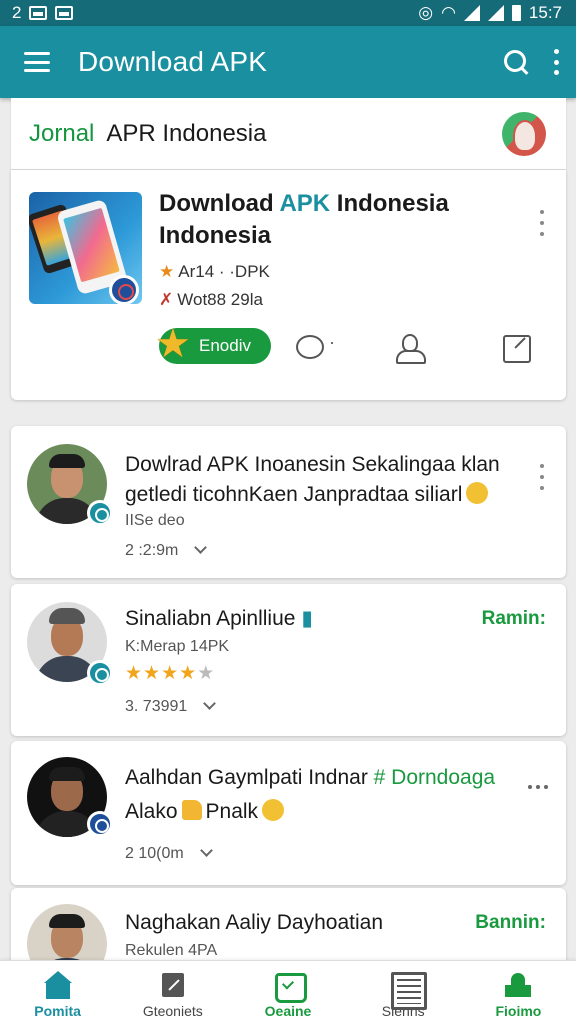 Image resolution: width=576 pixels, height=1024 pixels. I want to click on post-time: 2 :2:9m, so click(166, 550).